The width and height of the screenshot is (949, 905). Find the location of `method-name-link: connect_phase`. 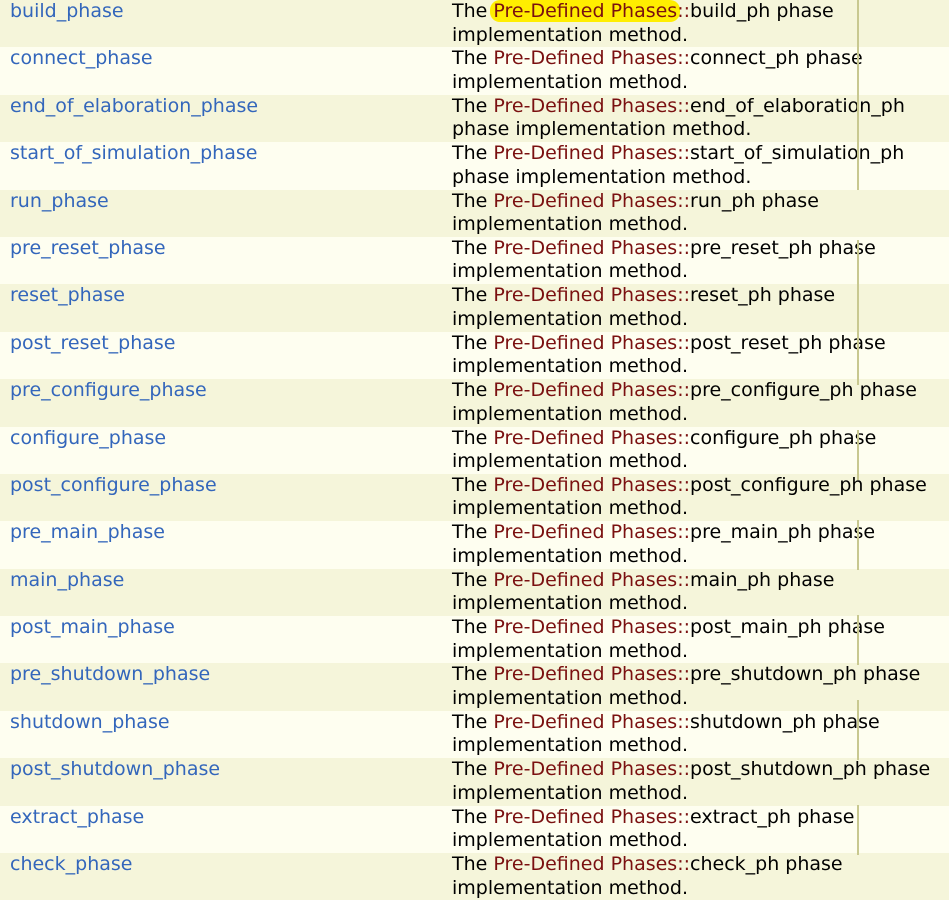

method-name-link: connect_phase is located at coordinates (221, 70).